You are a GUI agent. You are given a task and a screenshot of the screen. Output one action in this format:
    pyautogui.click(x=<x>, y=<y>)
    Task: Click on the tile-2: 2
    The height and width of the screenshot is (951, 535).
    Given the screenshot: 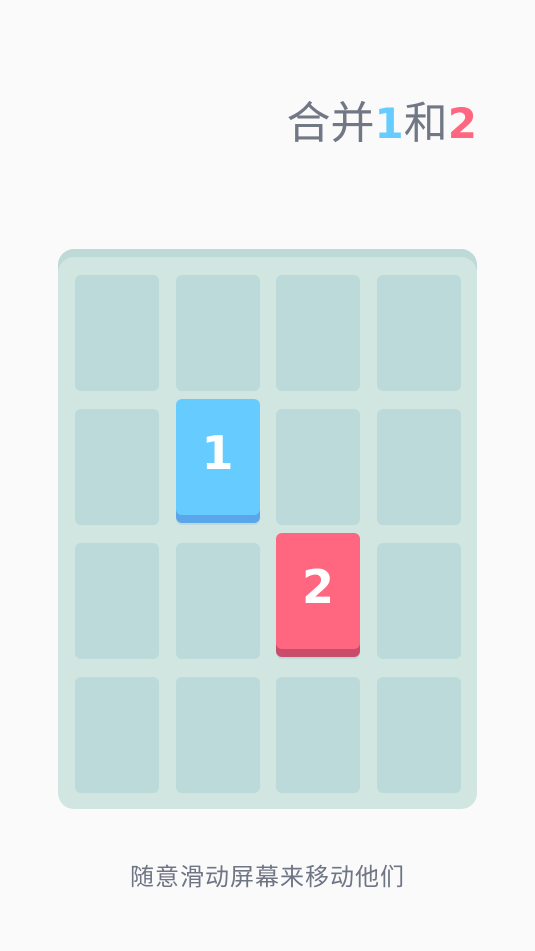 What is the action you would take?
    pyautogui.click(x=318, y=591)
    